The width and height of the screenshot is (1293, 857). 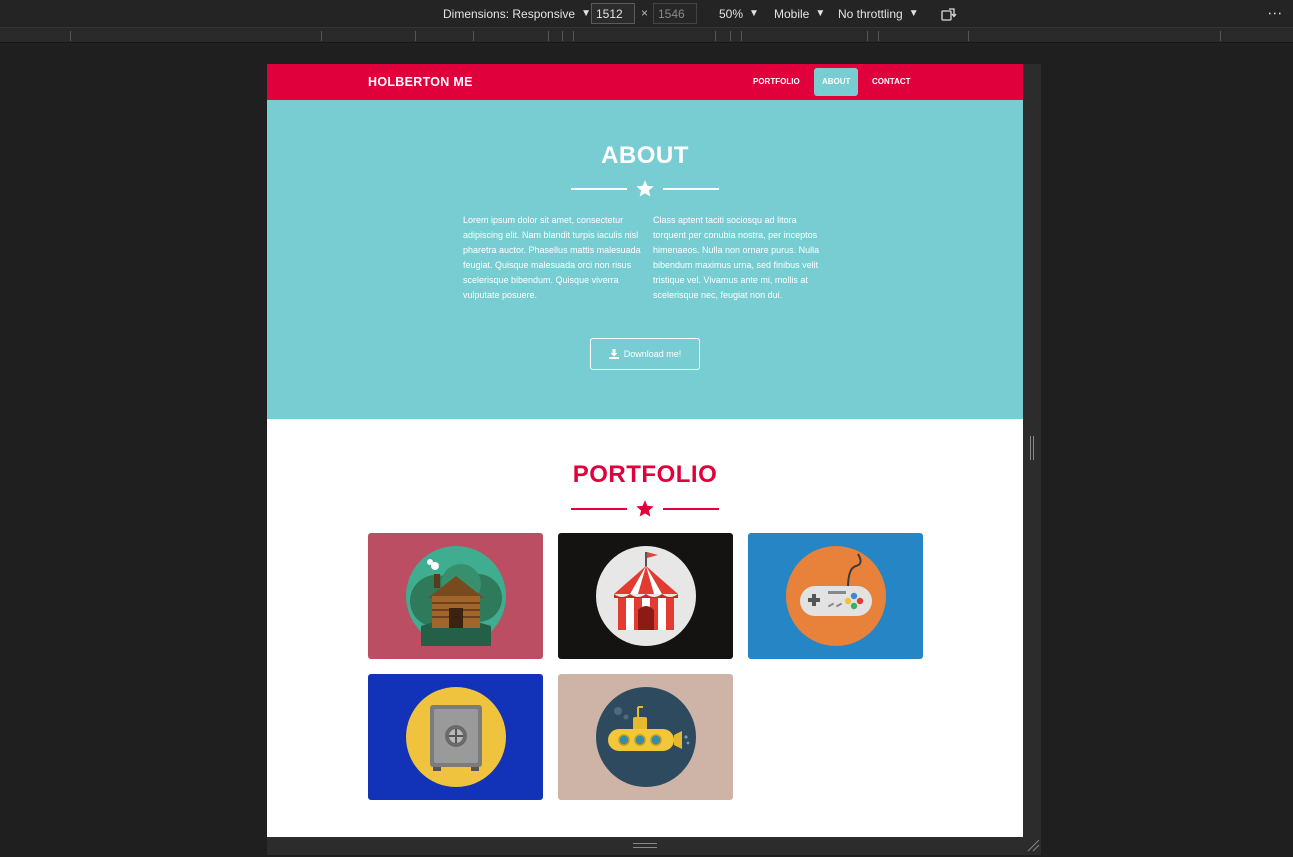 What do you see at coordinates (645, 155) in the screenshot?
I see `about-title: ABOUT` at bounding box center [645, 155].